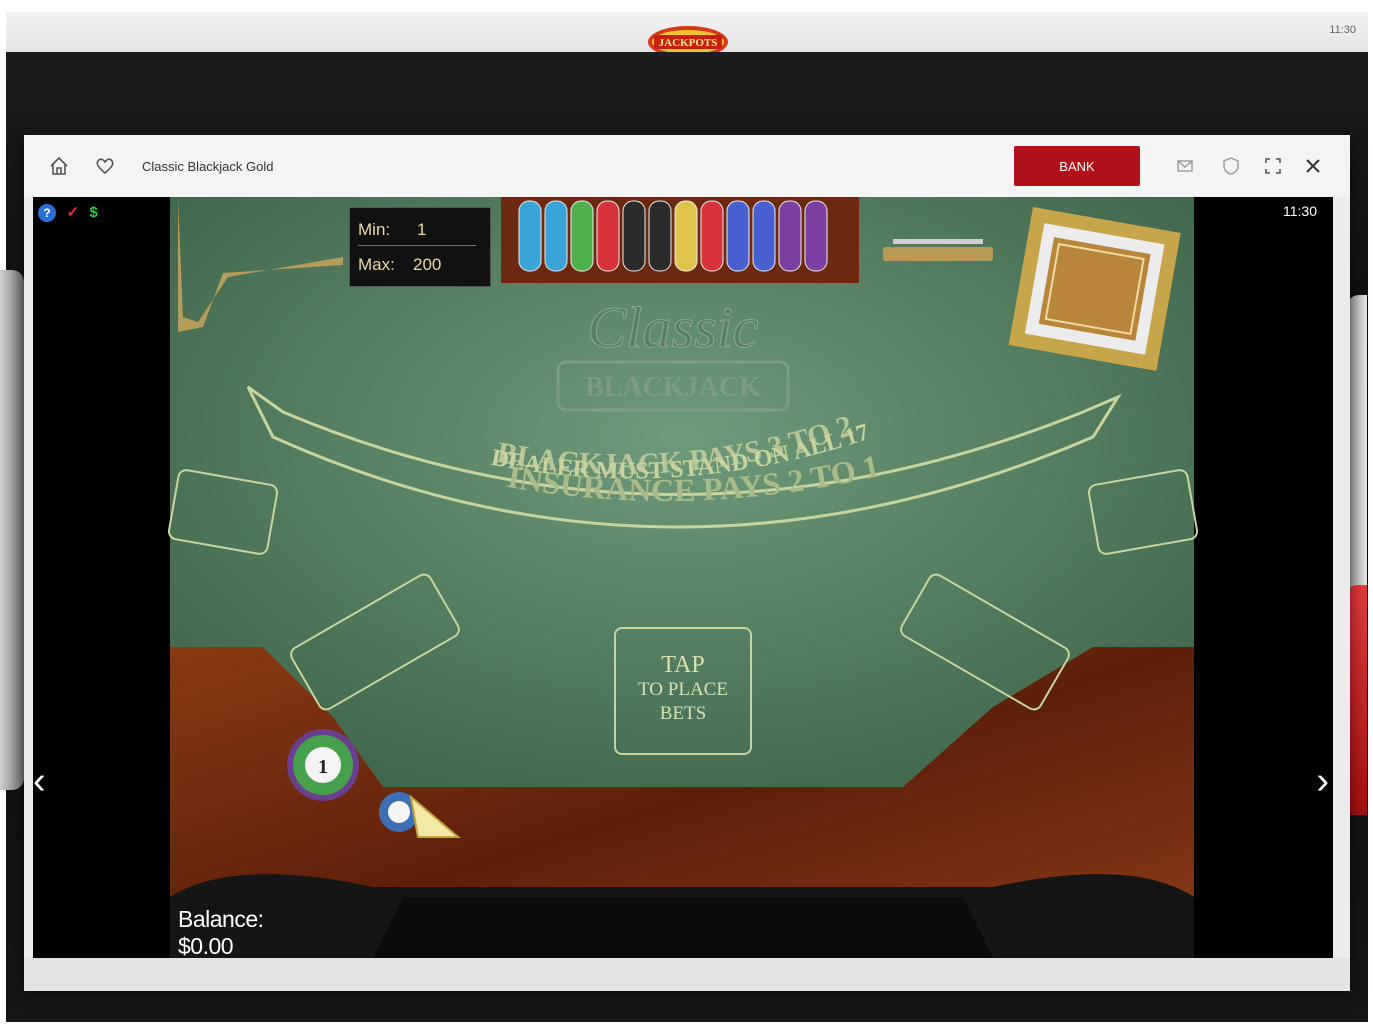 Image resolution: width=1373 pixels, height=1025 pixels. Describe the element at coordinates (323, 767) in the screenshot. I see `svg-text: 1` at that location.